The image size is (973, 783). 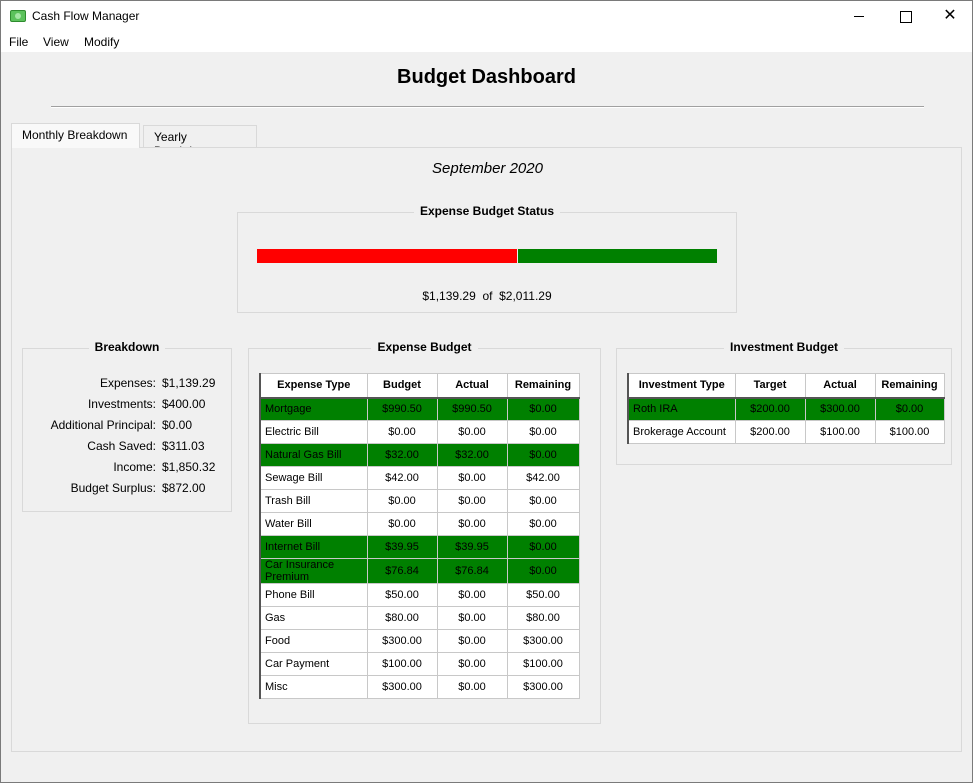 What do you see at coordinates (313, 409) in the screenshot?
I see `expense-cell-type: Mortgage` at bounding box center [313, 409].